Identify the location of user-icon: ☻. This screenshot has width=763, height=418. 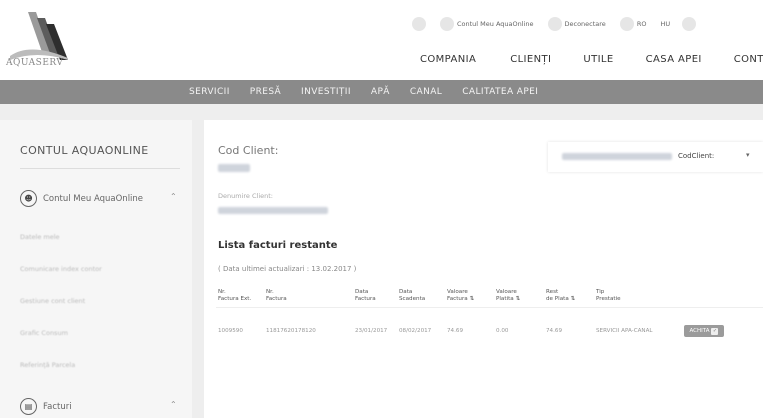
(28, 198).